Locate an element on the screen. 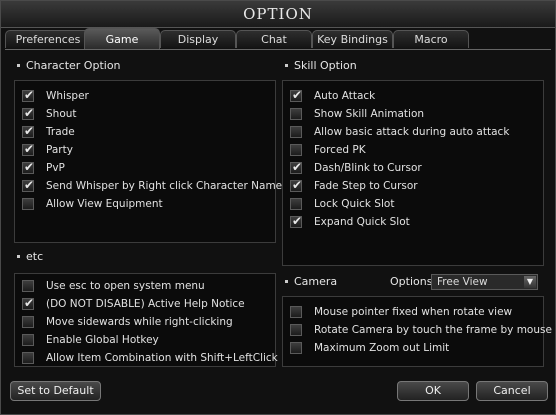 The width and height of the screenshot is (556, 415). character-option-title: Character Option is located at coordinates (73, 65).